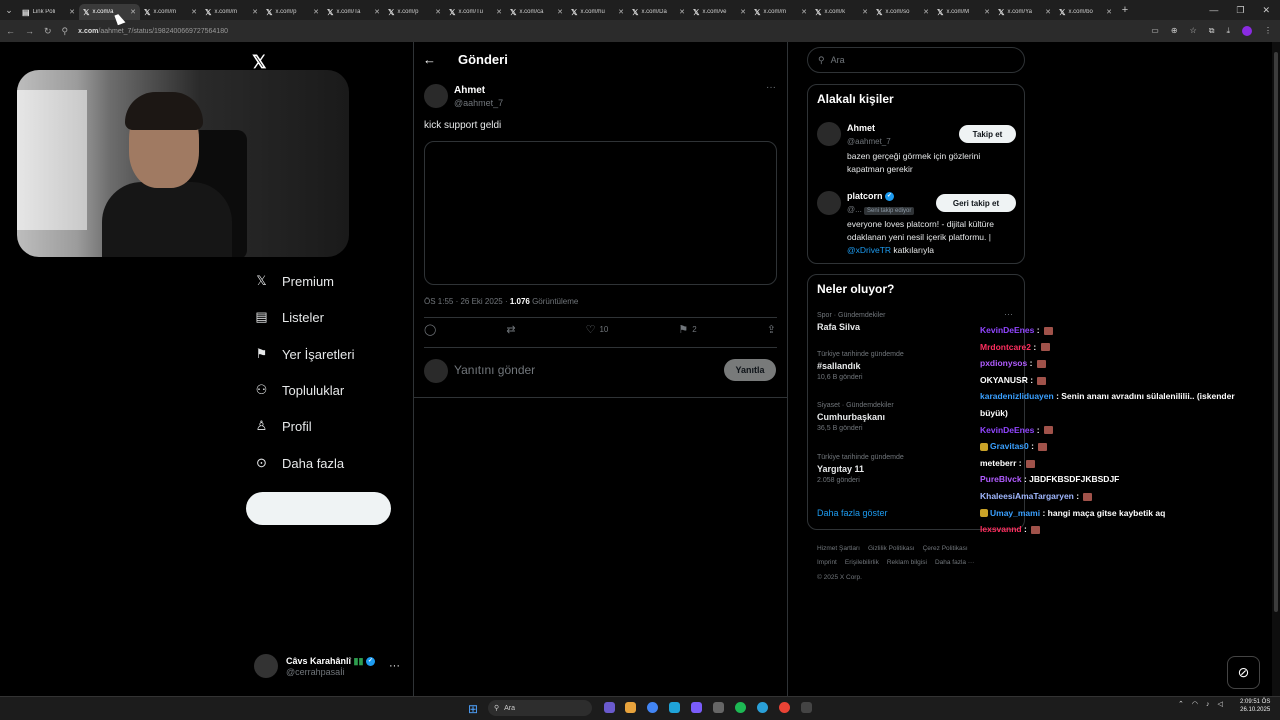 This screenshot has height=720, width=1280. I want to click on zoom-icon: ⊕, so click(1174, 31).